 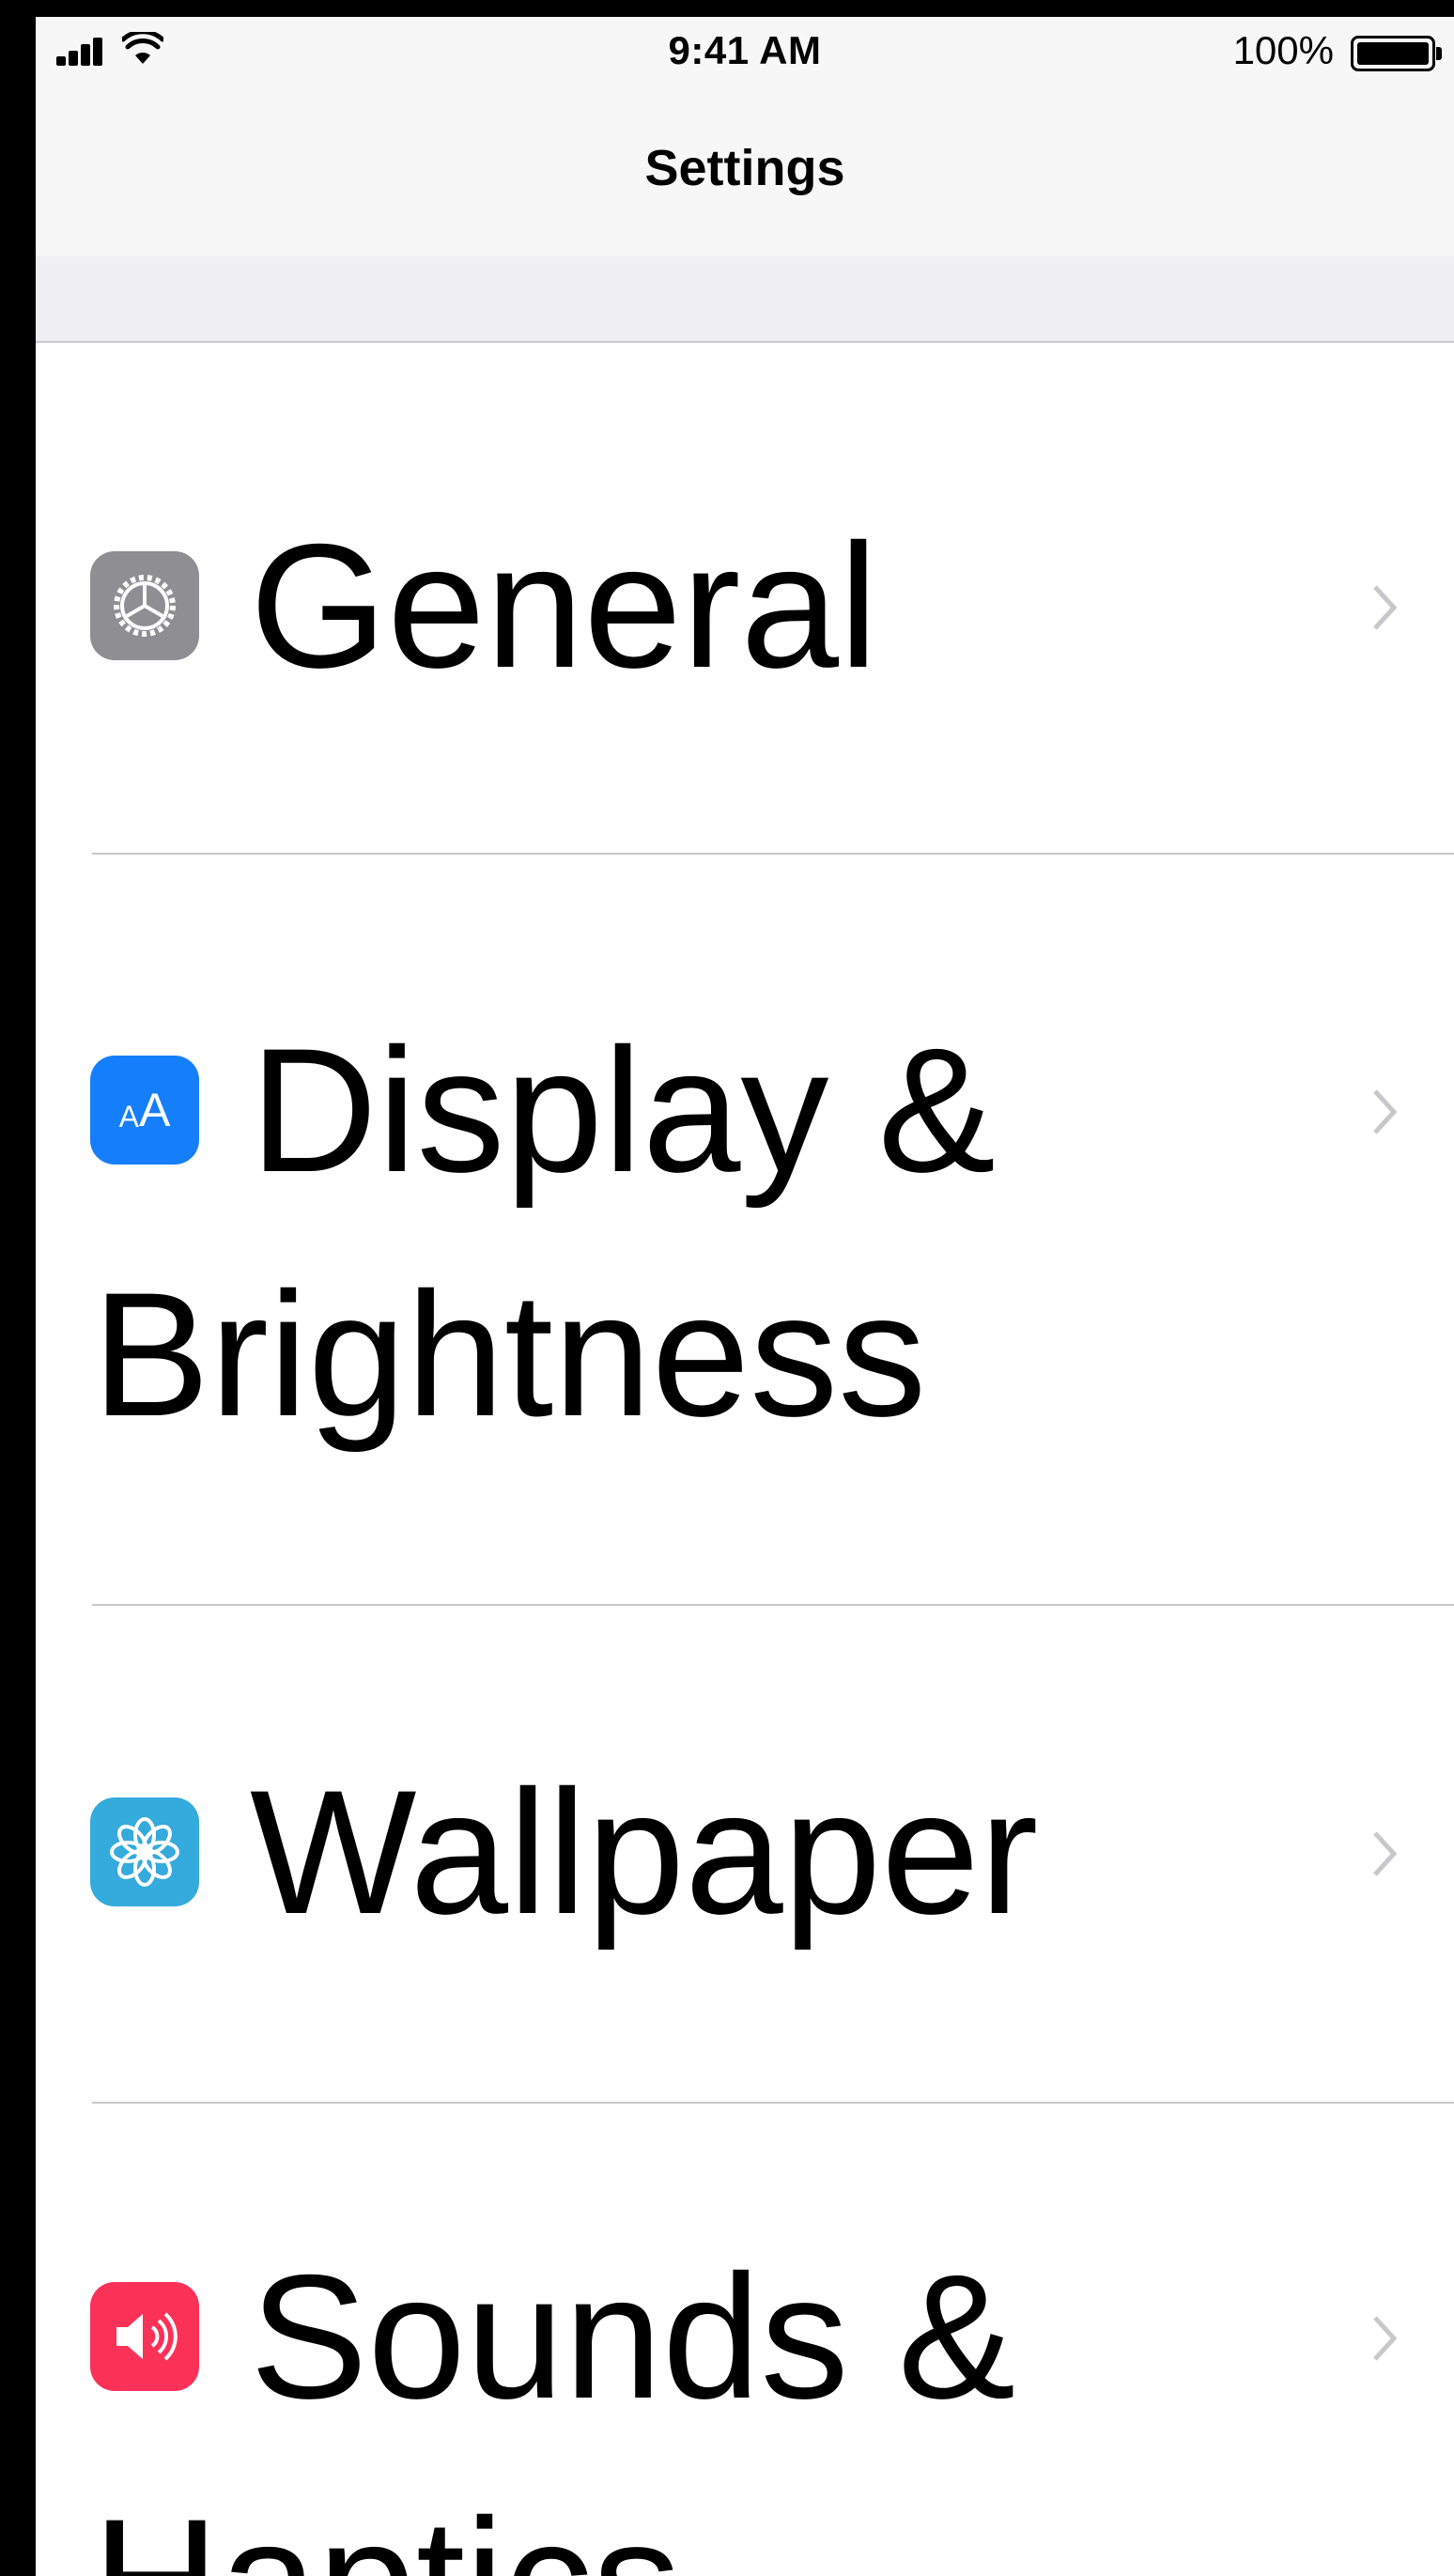 What do you see at coordinates (1396, 53) in the screenshot?
I see `battery-icon` at bounding box center [1396, 53].